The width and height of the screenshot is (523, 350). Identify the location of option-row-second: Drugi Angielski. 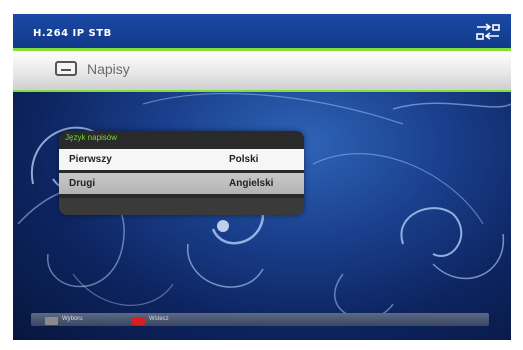
(181, 183).